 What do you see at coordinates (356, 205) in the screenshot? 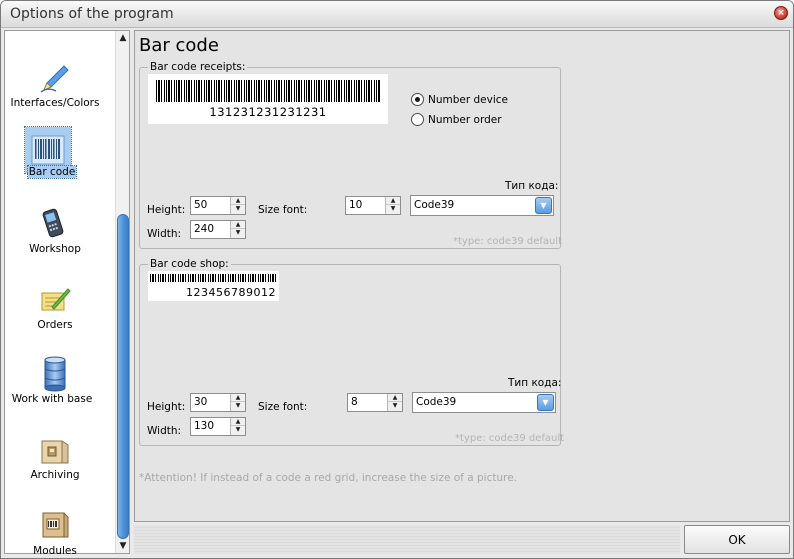
I see `spin-value: 10` at bounding box center [356, 205].